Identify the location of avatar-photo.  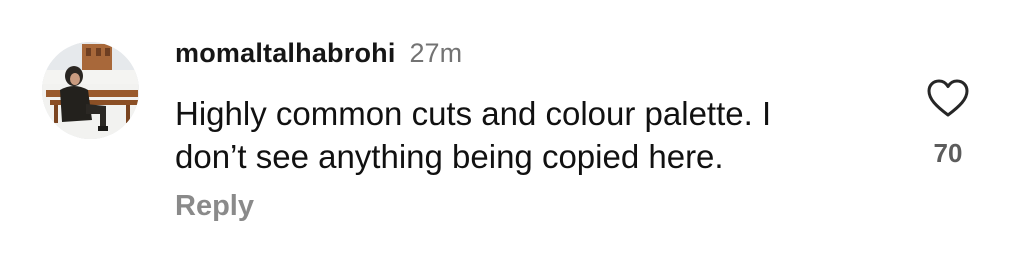
(90, 90).